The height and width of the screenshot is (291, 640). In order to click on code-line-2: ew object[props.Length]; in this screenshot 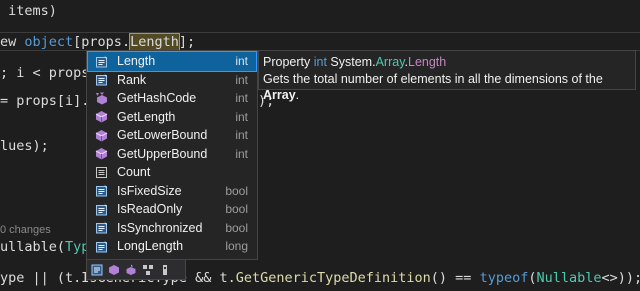, I will do `click(97, 42)`.